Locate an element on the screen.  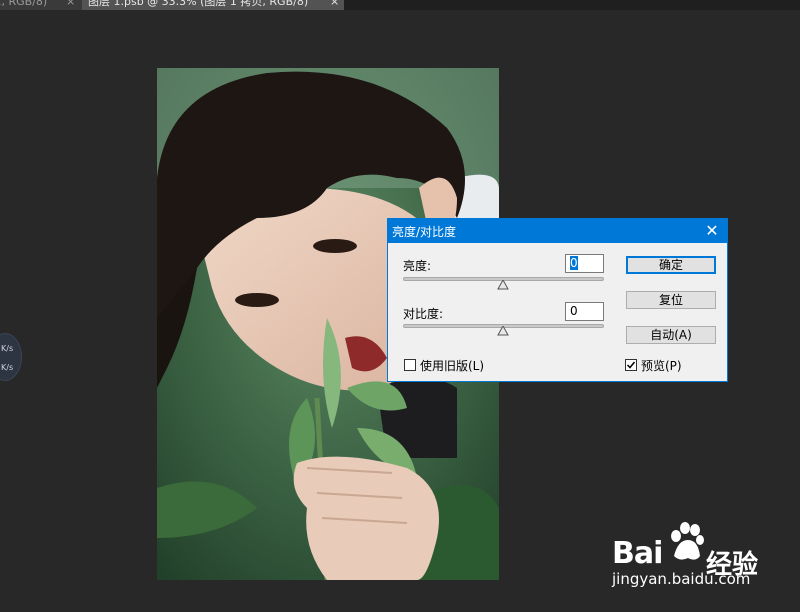
baidu-paw-icon is located at coordinates (687, 541).